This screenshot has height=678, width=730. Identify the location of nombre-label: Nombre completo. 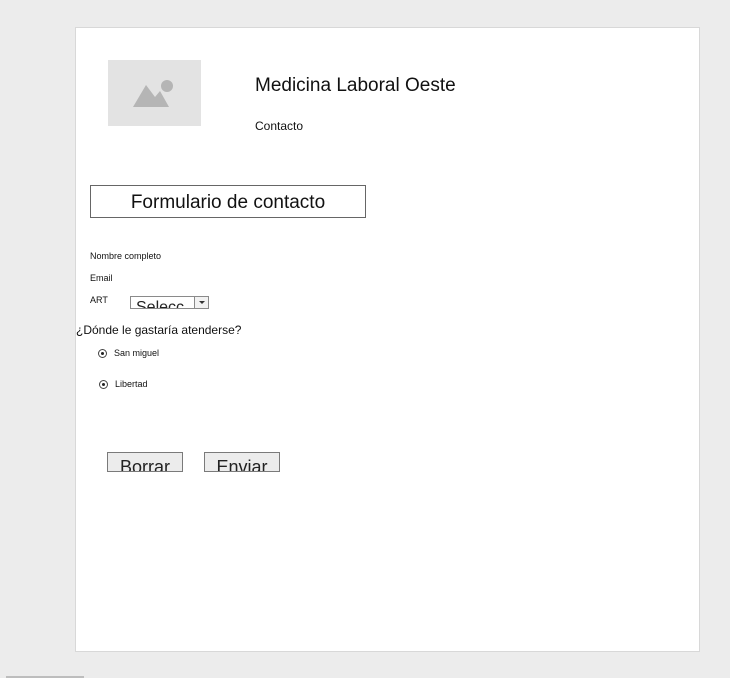
(126, 256).